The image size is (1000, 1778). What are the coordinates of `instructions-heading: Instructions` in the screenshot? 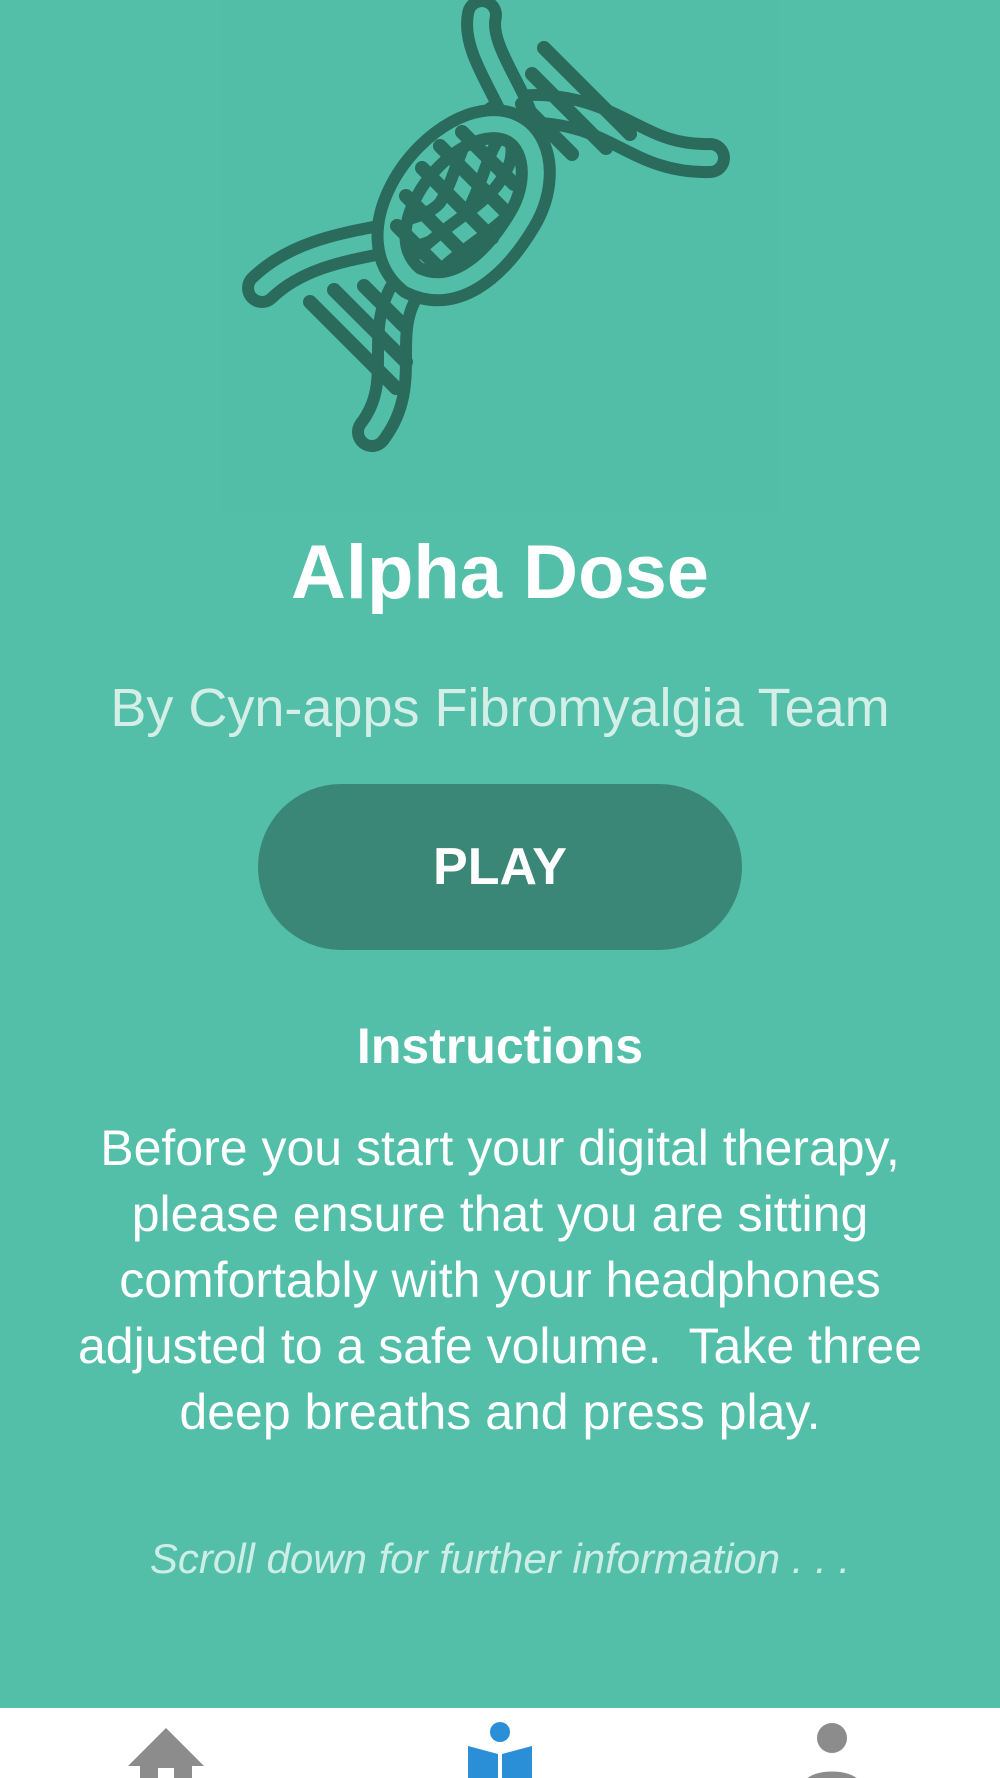 It's located at (500, 1046).